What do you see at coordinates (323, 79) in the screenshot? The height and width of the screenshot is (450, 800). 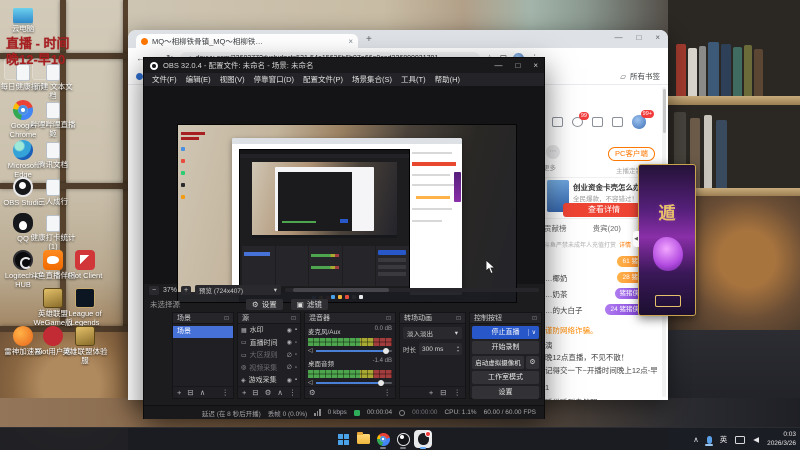 I see `menu-profile: 配置文件(P)` at bounding box center [323, 79].